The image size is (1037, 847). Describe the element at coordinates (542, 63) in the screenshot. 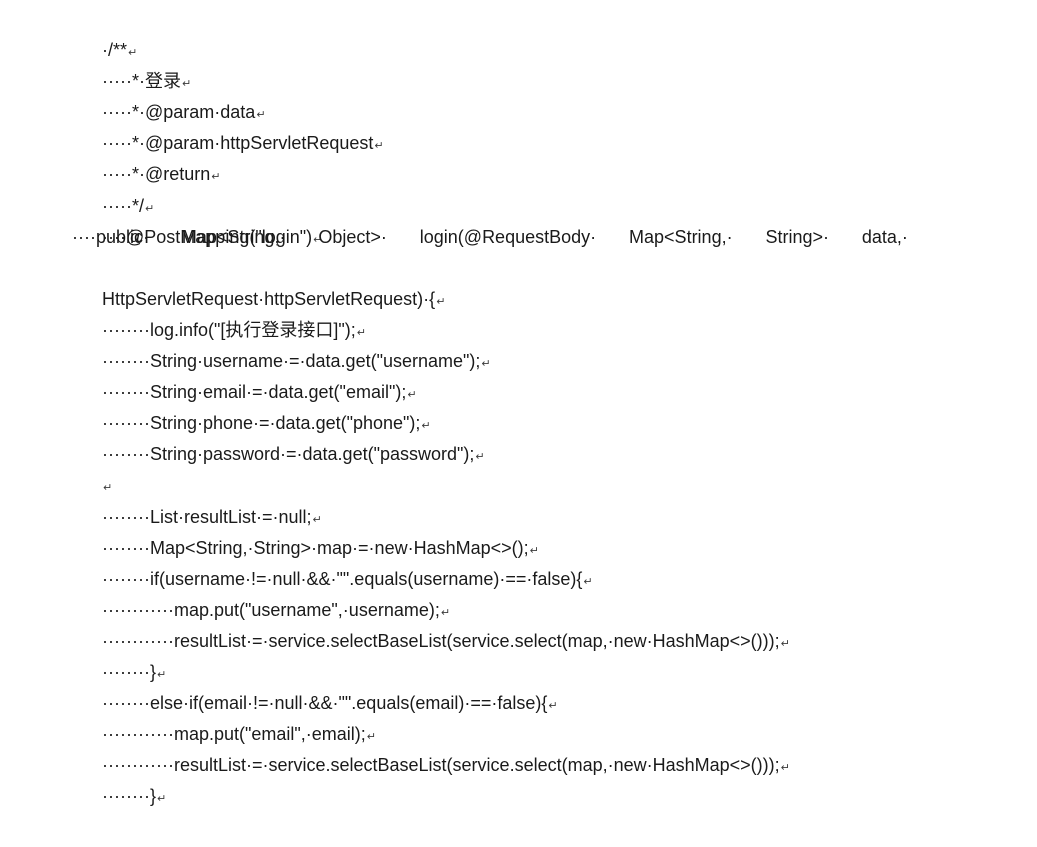

I see `code-line: ·····*·登录↵` at that location.